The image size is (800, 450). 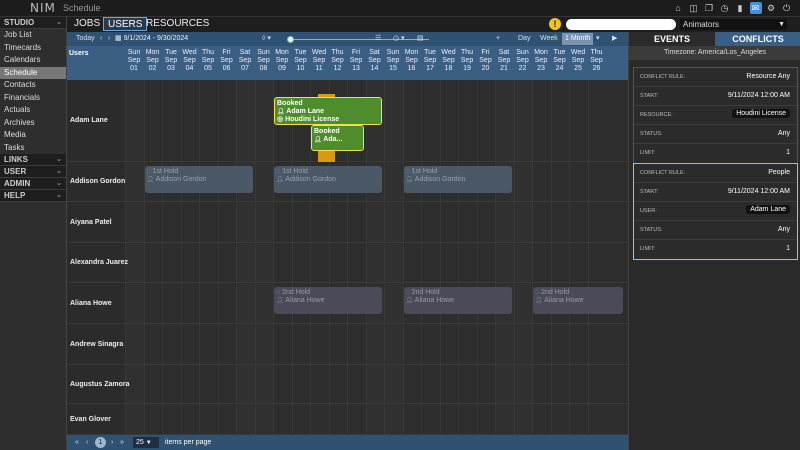 I want to click on day-header: Tue Sep 10, so click(x=301, y=61).